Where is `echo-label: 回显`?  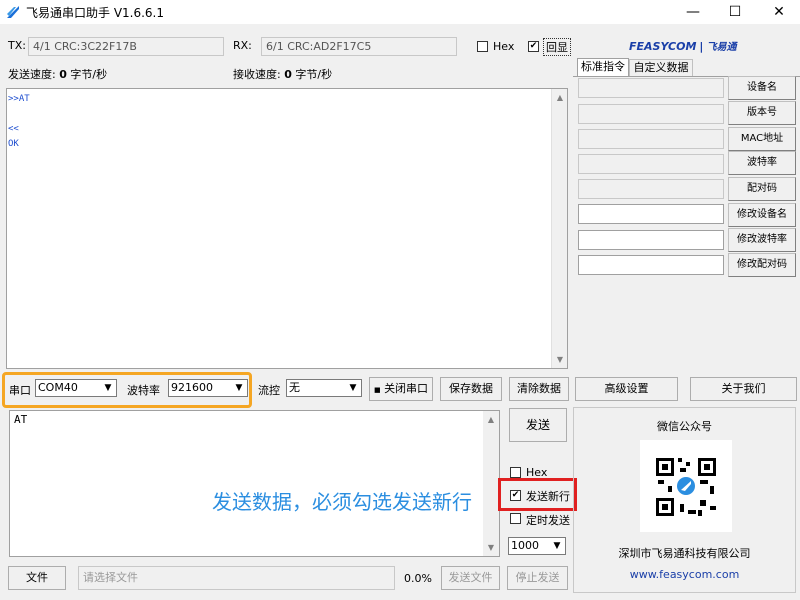
echo-label: 回显 is located at coordinates (557, 47).